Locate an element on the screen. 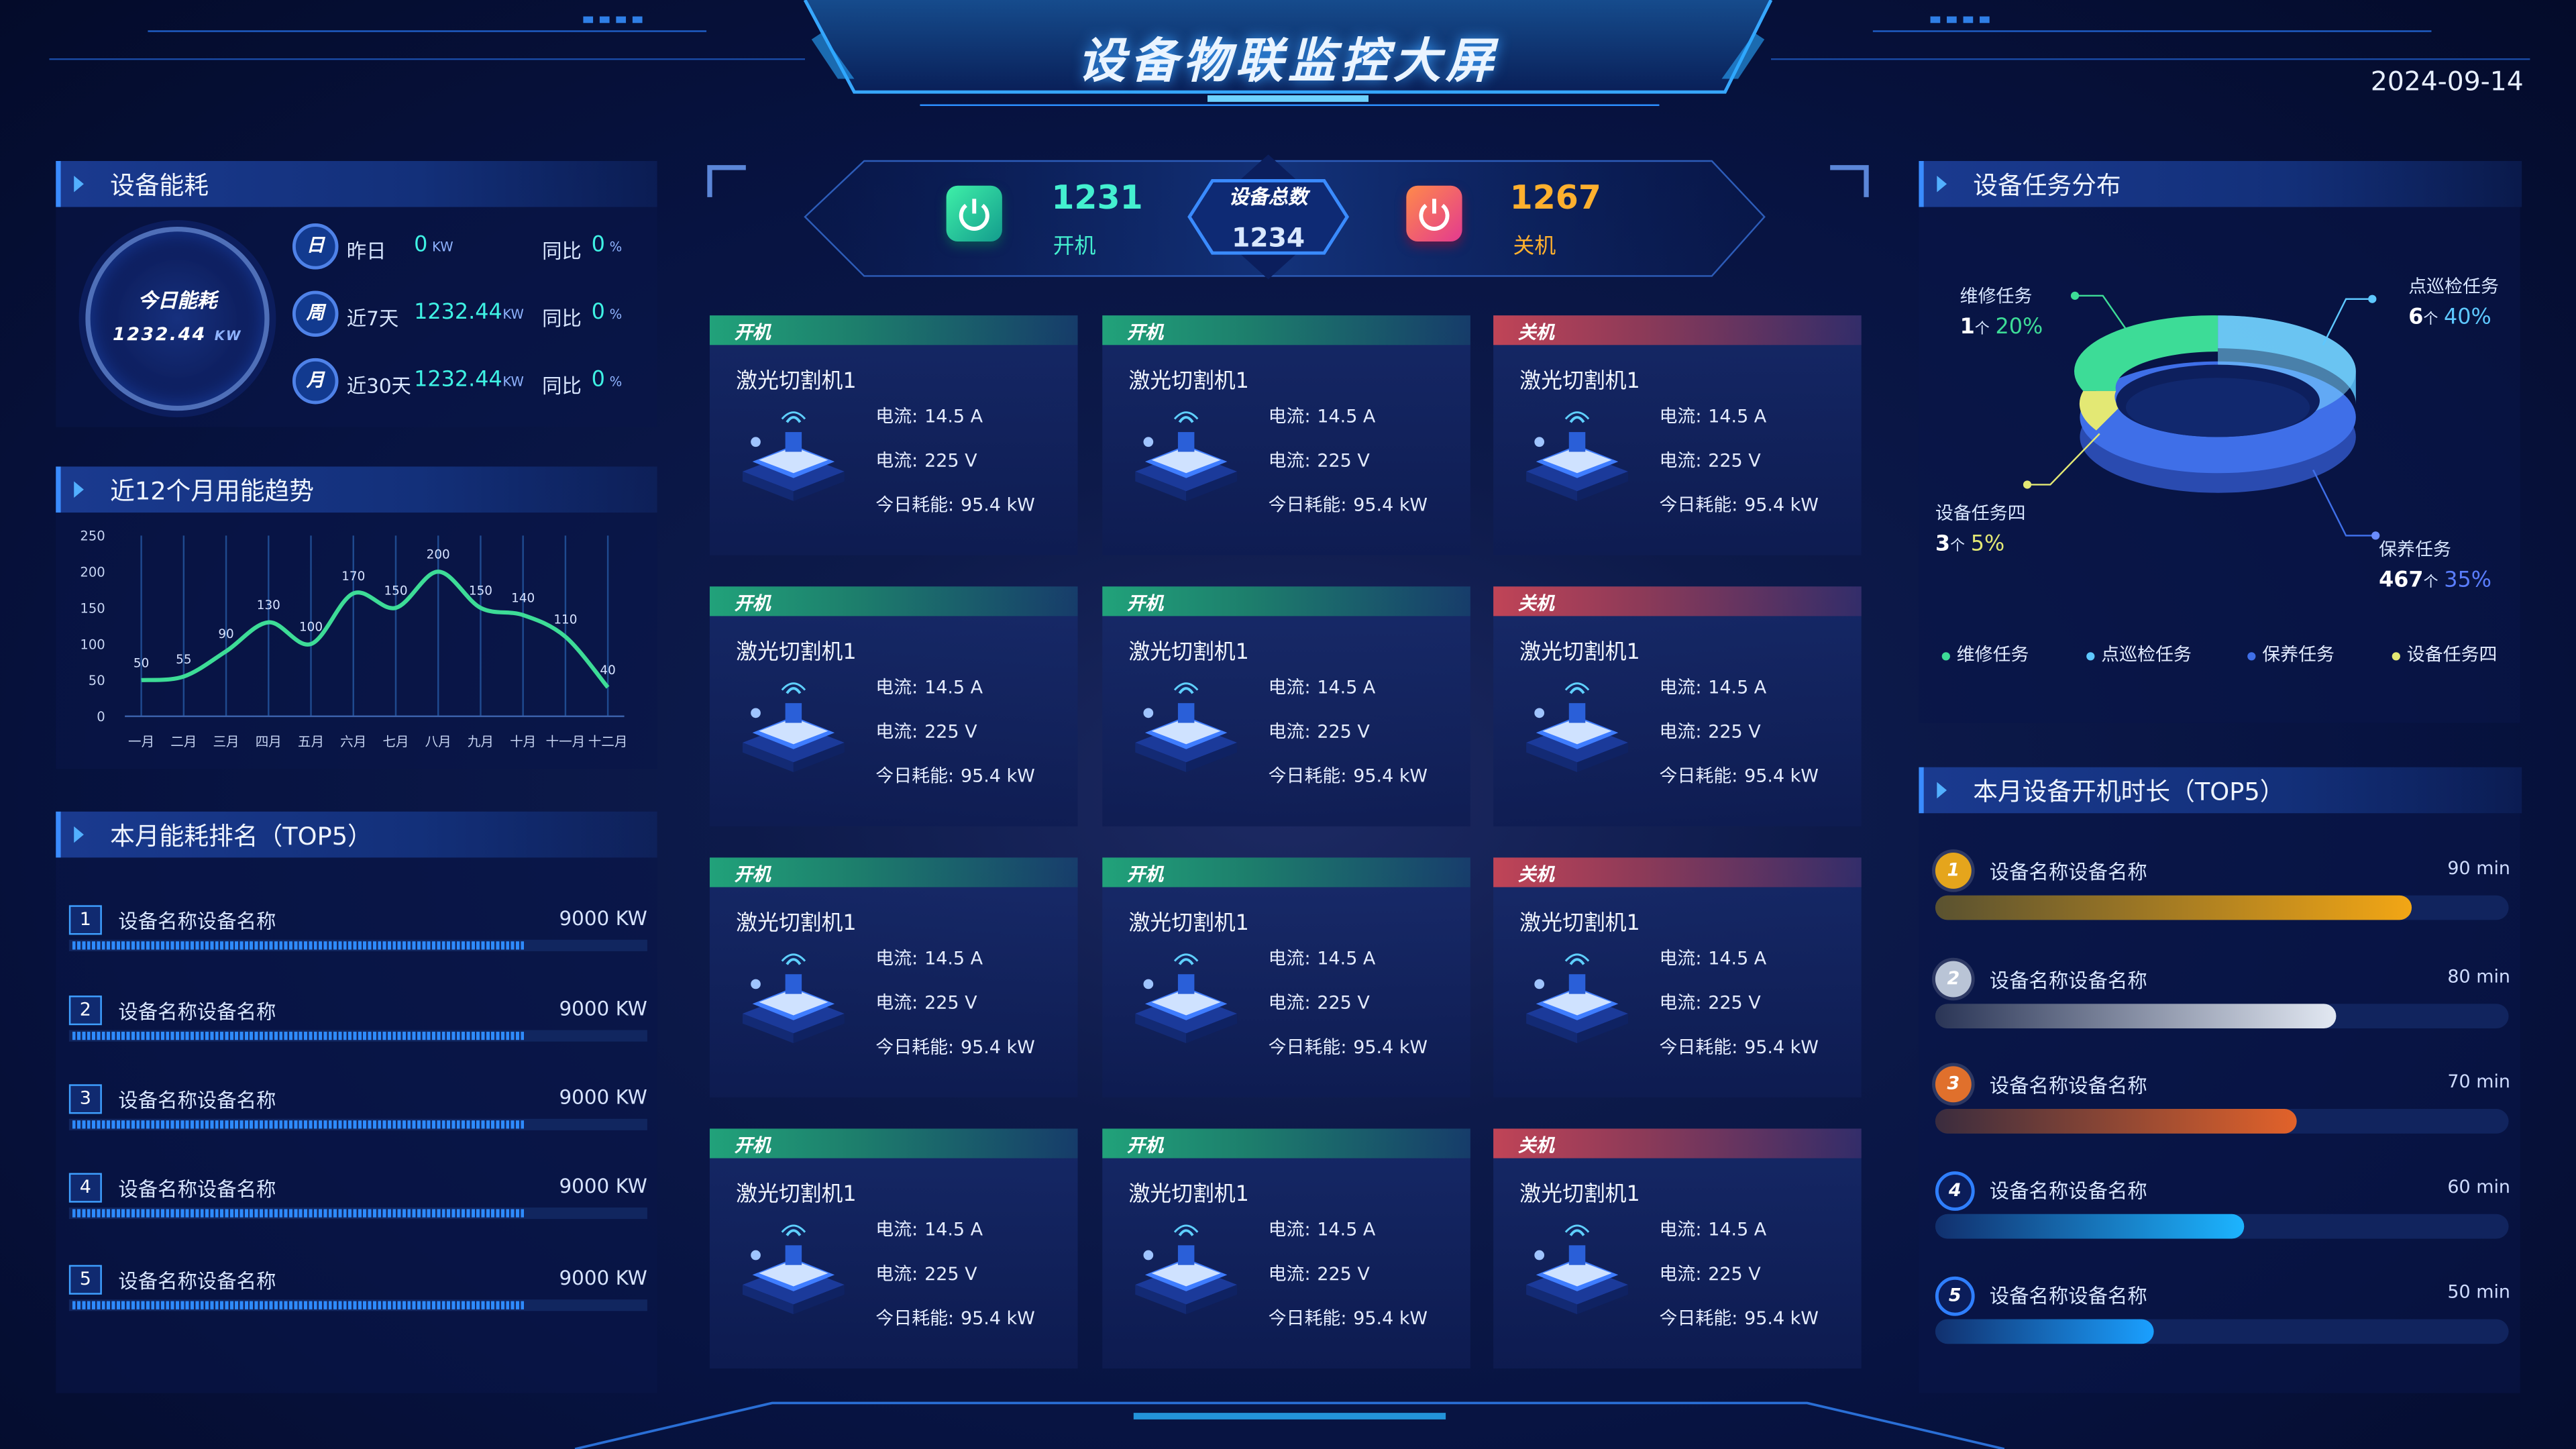 The height and width of the screenshot is (1449, 2576). x-tick-label: 二月 is located at coordinates (183, 741).